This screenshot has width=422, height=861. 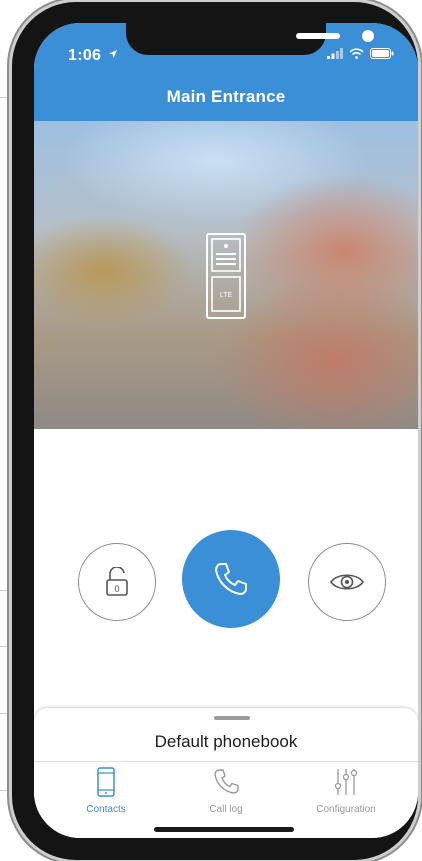 I want to click on eye-icon, so click(x=347, y=582).